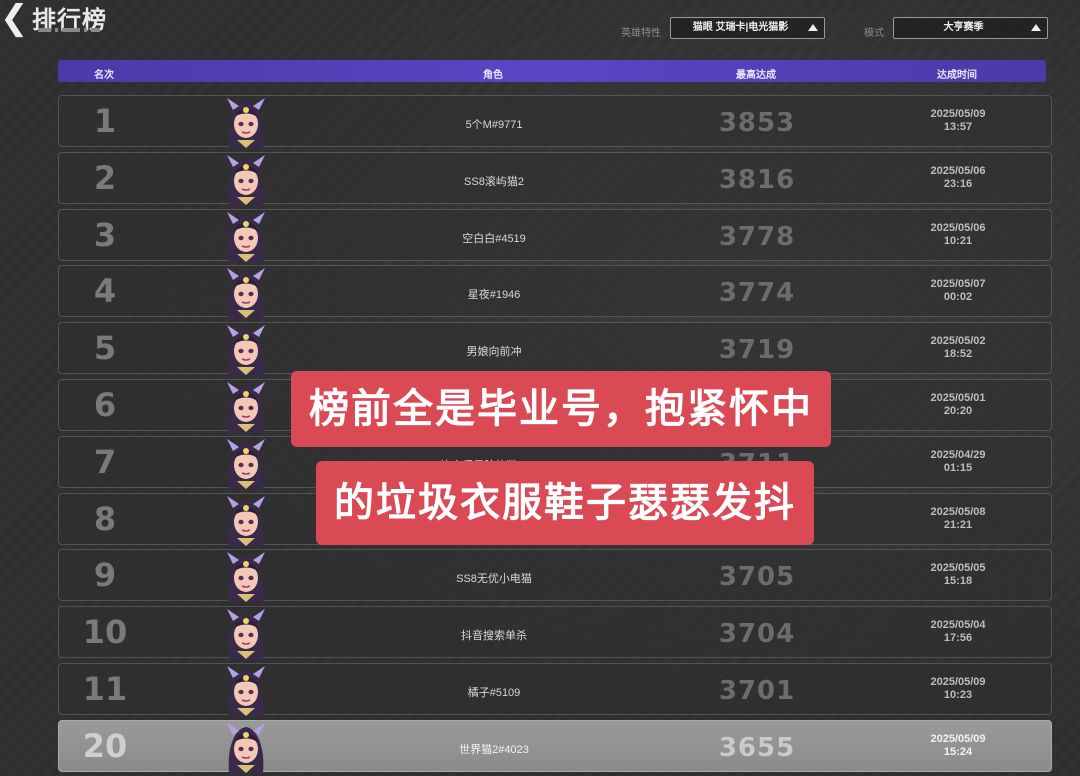  What do you see at coordinates (958, 240) in the screenshot?
I see `achieved-clock: 10:21` at bounding box center [958, 240].